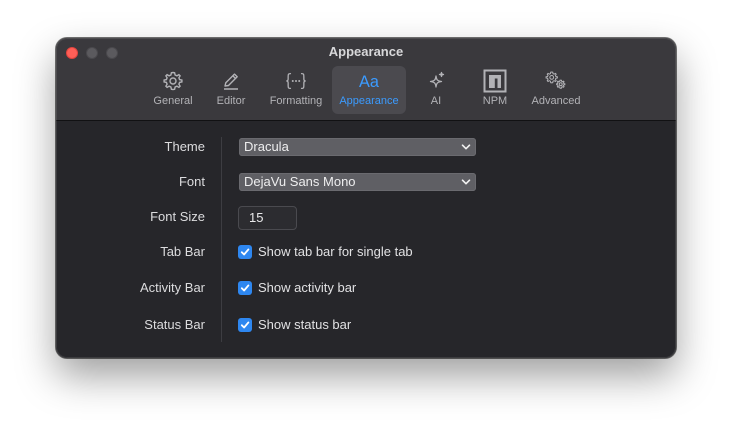 The width and height of the screenshot is (732, 432). I want to click on tab-npm: NPM, so click(495, 90).